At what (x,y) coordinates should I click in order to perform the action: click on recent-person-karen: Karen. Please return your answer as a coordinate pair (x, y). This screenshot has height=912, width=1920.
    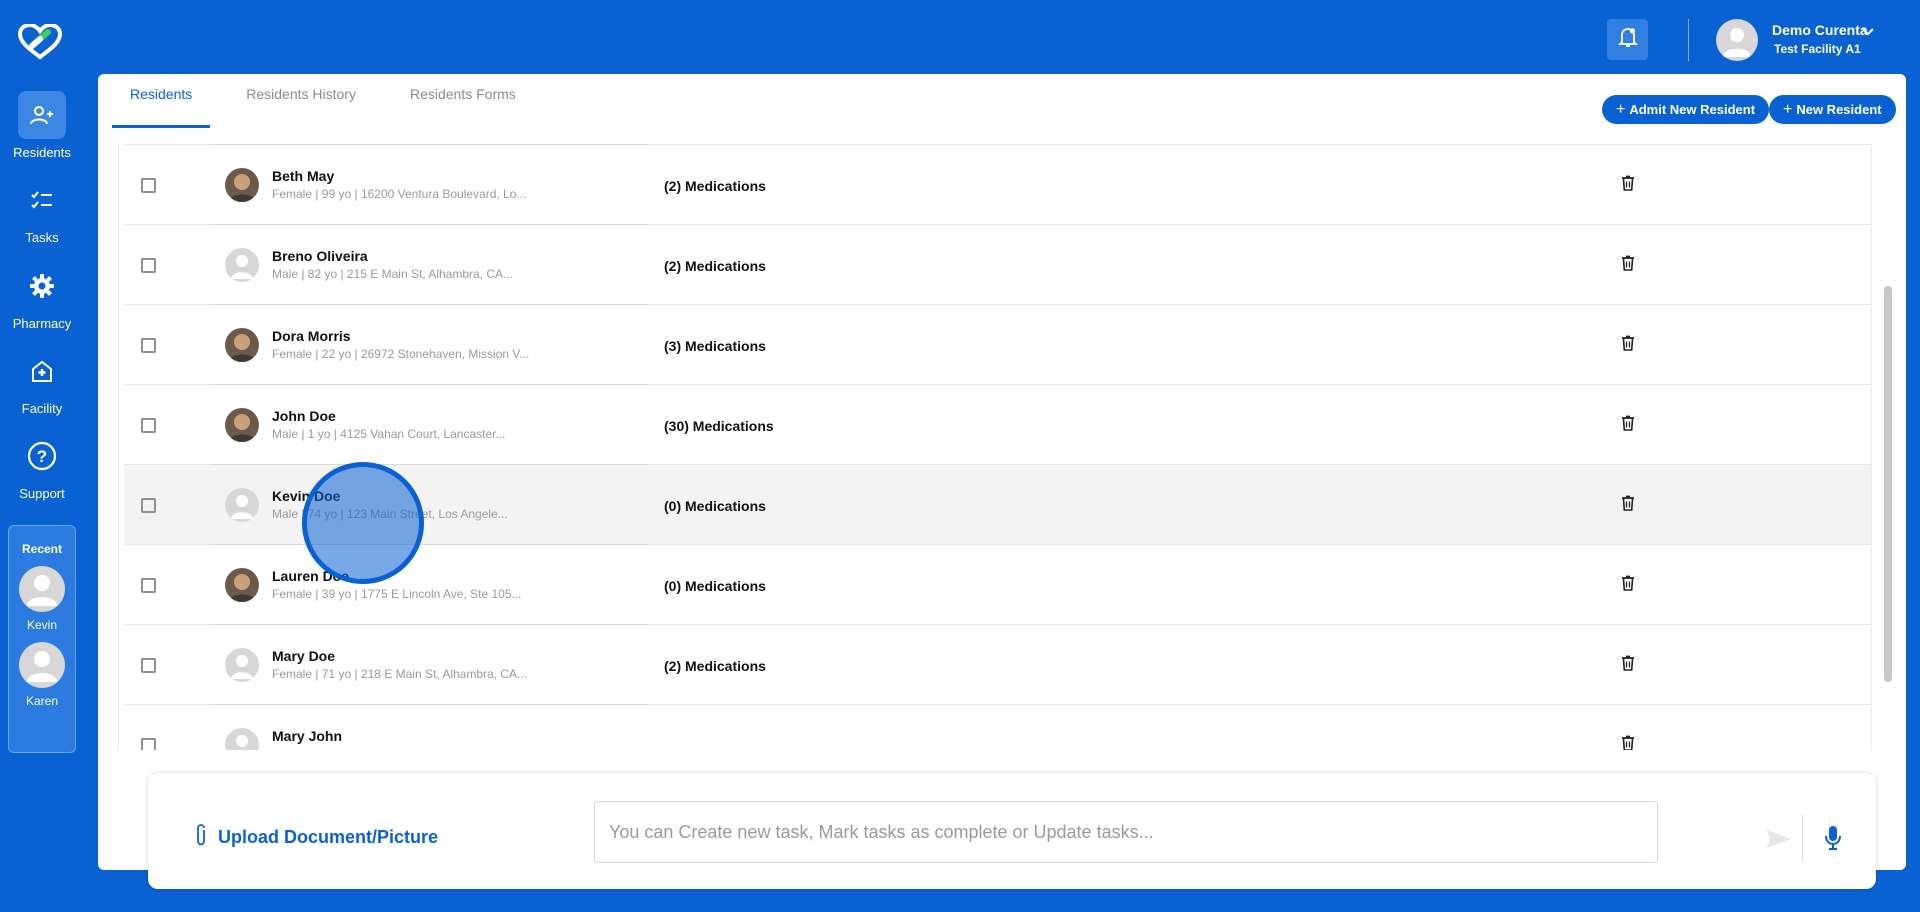
    Looking at the image, I should click on (42, 675).